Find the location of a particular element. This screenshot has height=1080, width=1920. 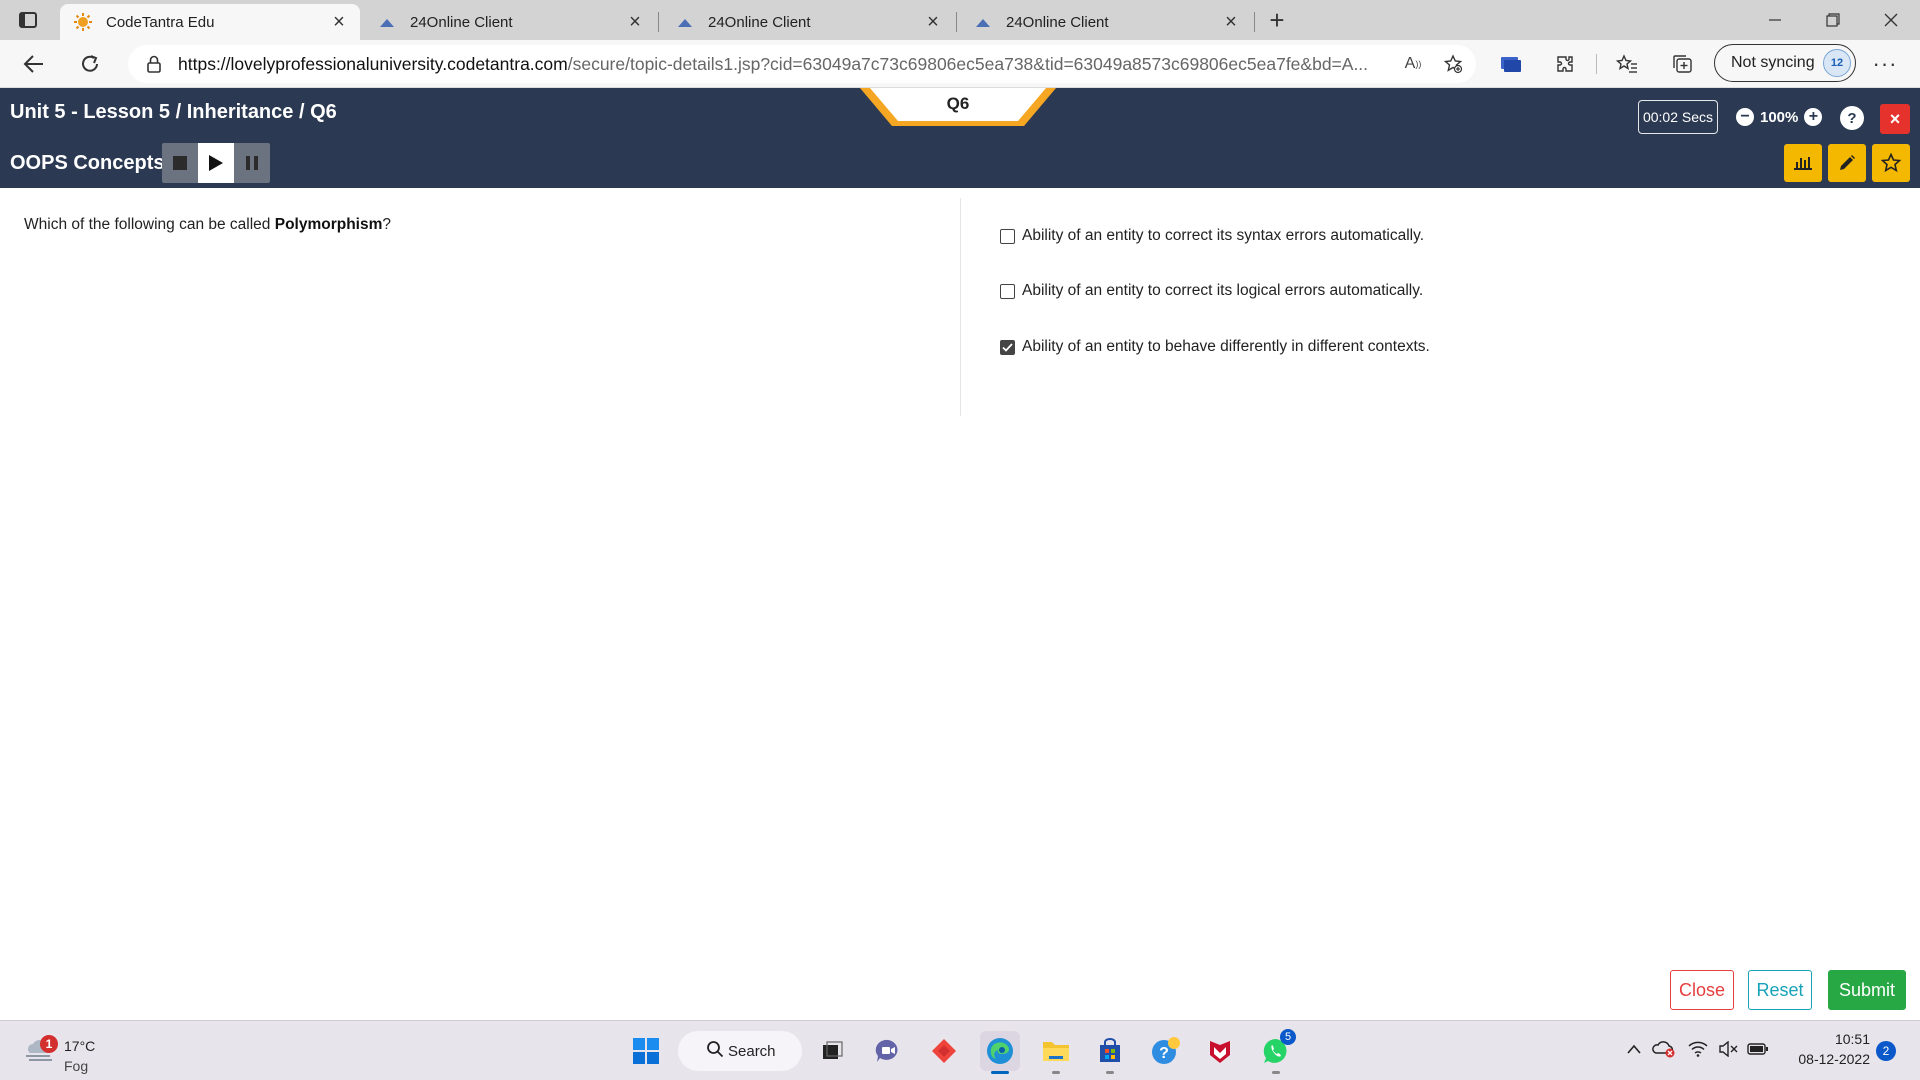

minimize-button is located at coordinates (1775, 20).